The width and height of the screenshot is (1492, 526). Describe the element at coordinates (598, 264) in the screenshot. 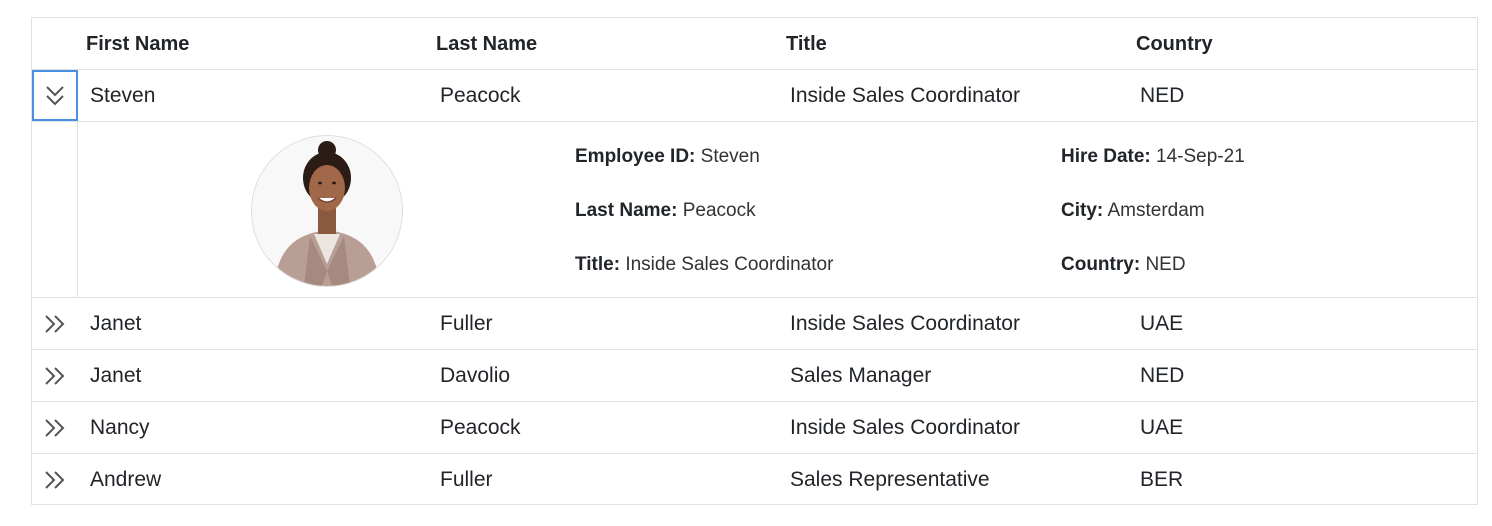

I see `detail-title-label: Title:` at that location.